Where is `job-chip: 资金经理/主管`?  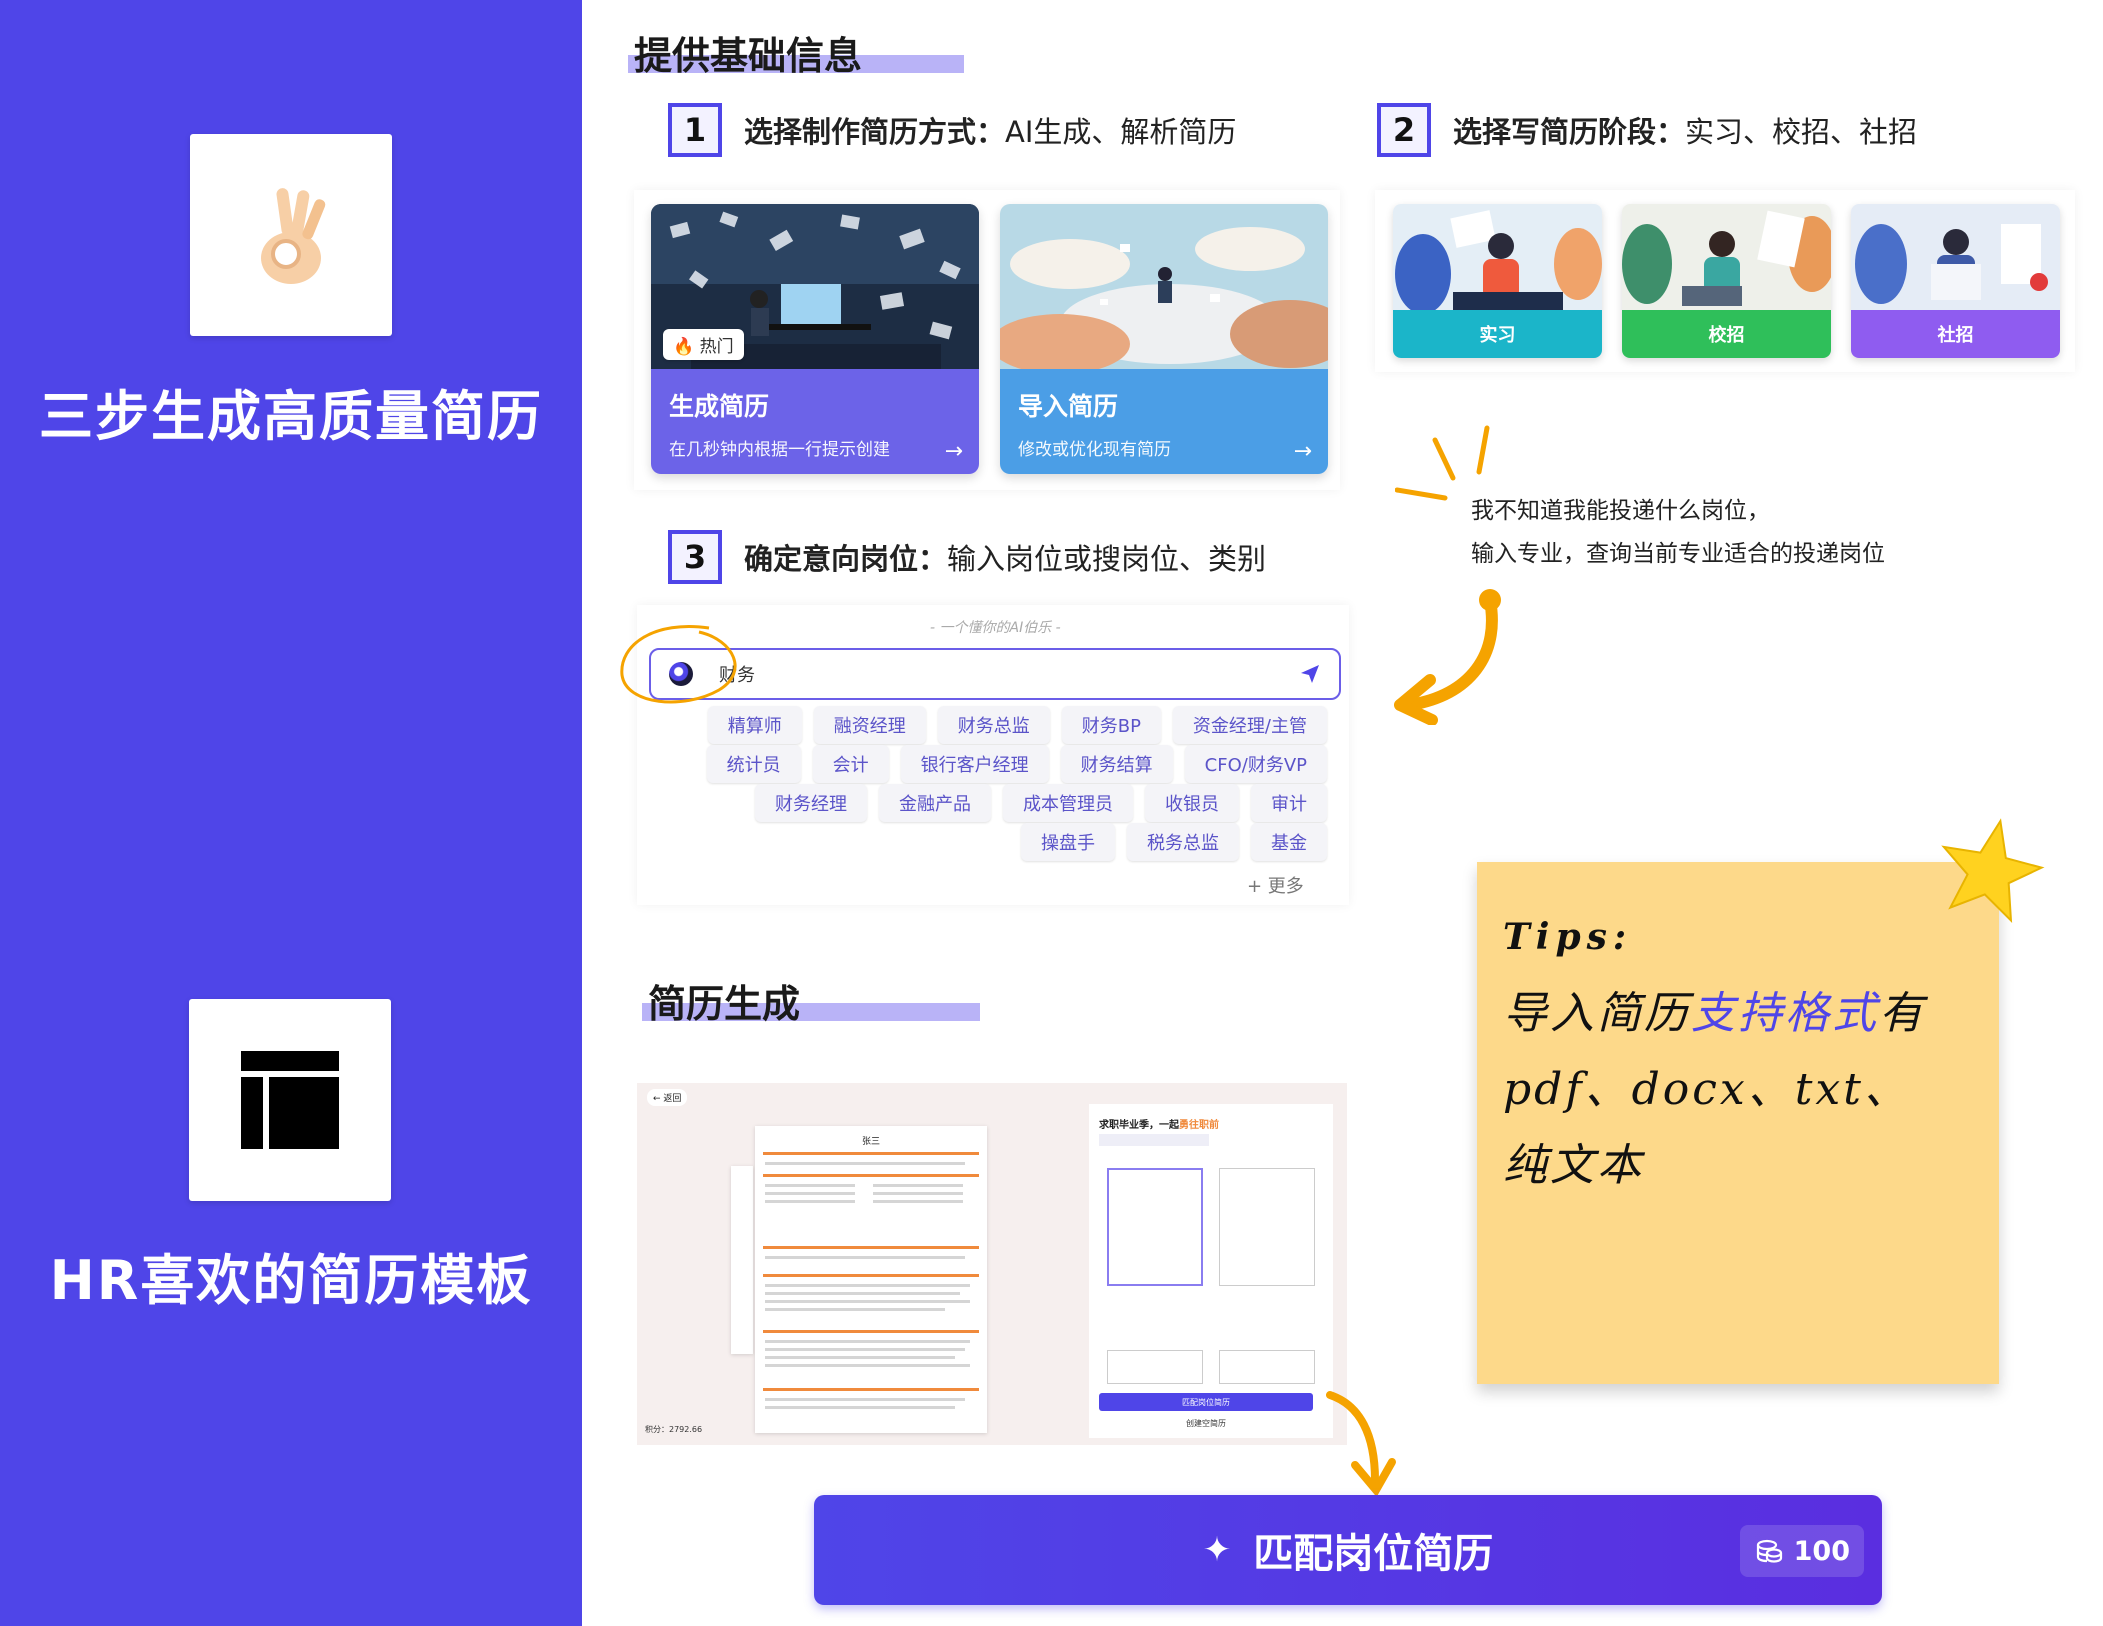
job-chip: 资金经理/主管 is located at coordinates (1249, 725).